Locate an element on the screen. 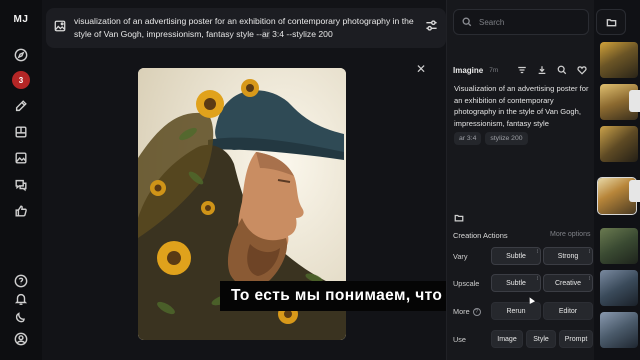 The image size is (640, 360). rerun-label: Rerun is located at coordinates (516, 311).